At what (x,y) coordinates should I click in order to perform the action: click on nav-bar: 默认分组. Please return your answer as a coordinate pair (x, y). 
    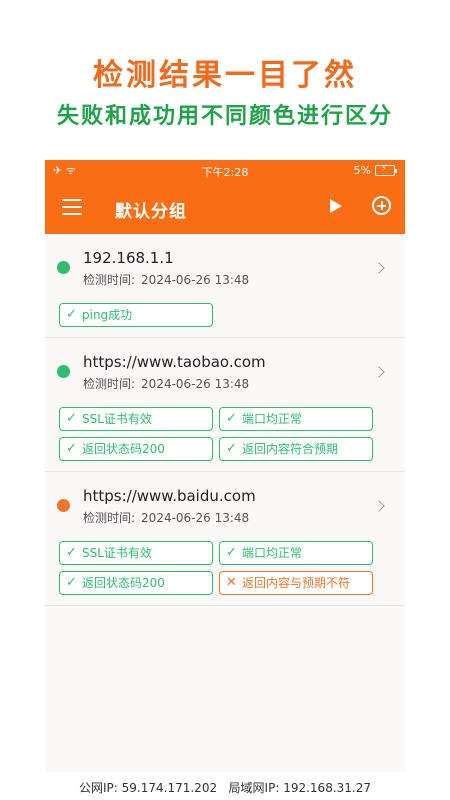
    Looking at the image, I should click on (225, 208).